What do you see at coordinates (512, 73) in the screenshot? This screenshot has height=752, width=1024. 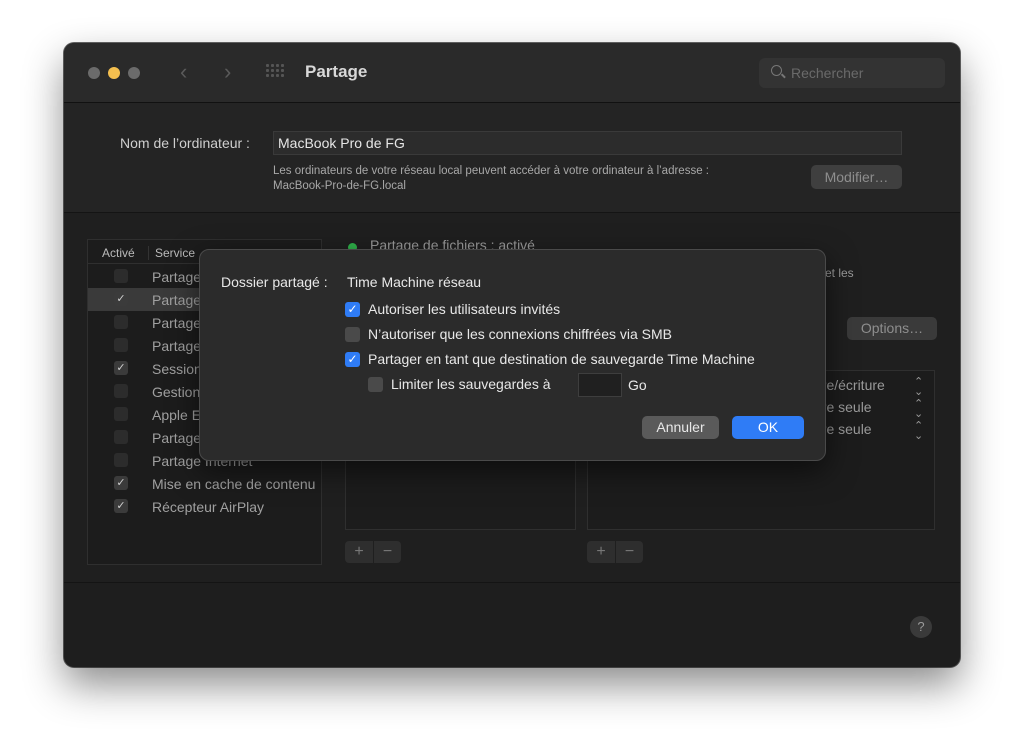 I see `title-bar: ‹ › Partage` at bounding box center [512, 73].